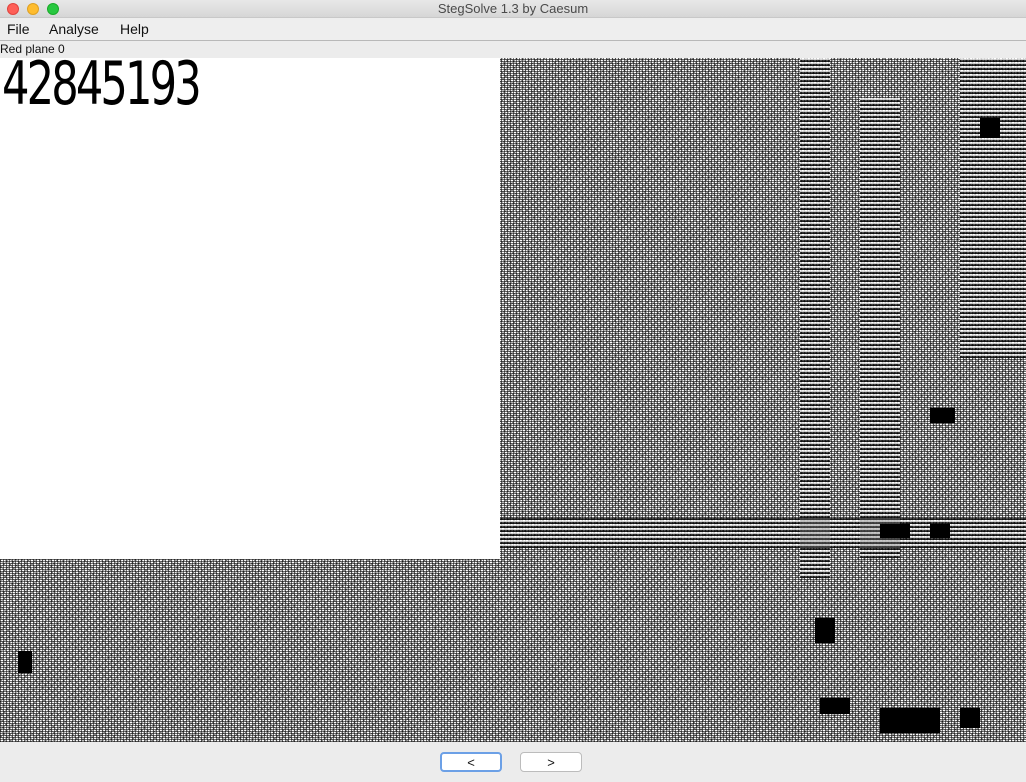 The width and height of the screenshot is (1026, 782). What do you see at coordinates (32, 49) in the screenshot?
I see `plane-label: Red plane 0` at bounding box center [32, 49].